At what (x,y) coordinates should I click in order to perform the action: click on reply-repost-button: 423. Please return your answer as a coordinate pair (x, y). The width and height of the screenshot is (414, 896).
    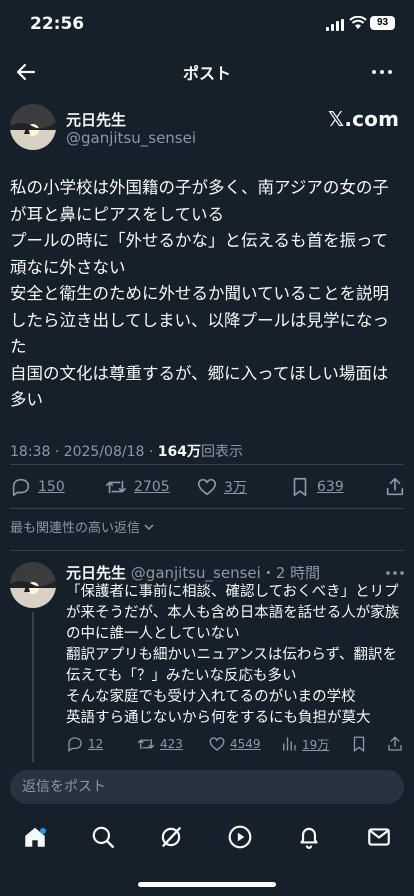
    Looking at the image, I should click on (159, 744).